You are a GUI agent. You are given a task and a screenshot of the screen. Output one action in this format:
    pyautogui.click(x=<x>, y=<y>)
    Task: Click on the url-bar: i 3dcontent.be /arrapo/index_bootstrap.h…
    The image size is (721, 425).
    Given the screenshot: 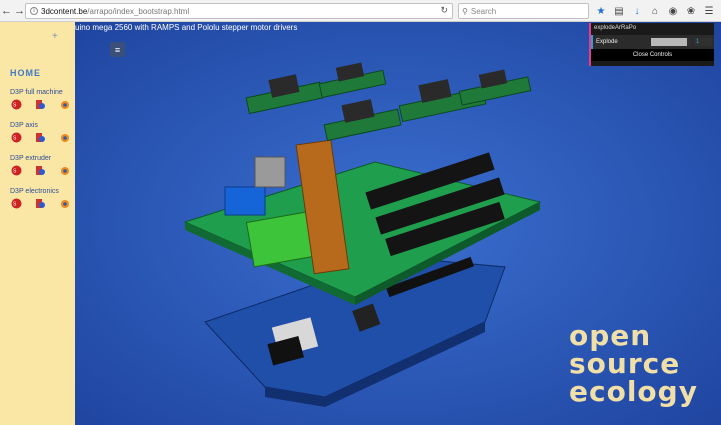 What is the action you would take?
    pyautogui.click(x=239, y=11)
    